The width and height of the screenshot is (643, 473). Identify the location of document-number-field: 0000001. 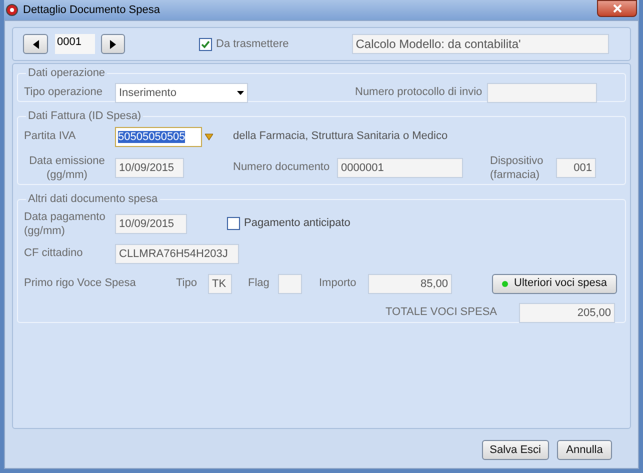
(400, 168).